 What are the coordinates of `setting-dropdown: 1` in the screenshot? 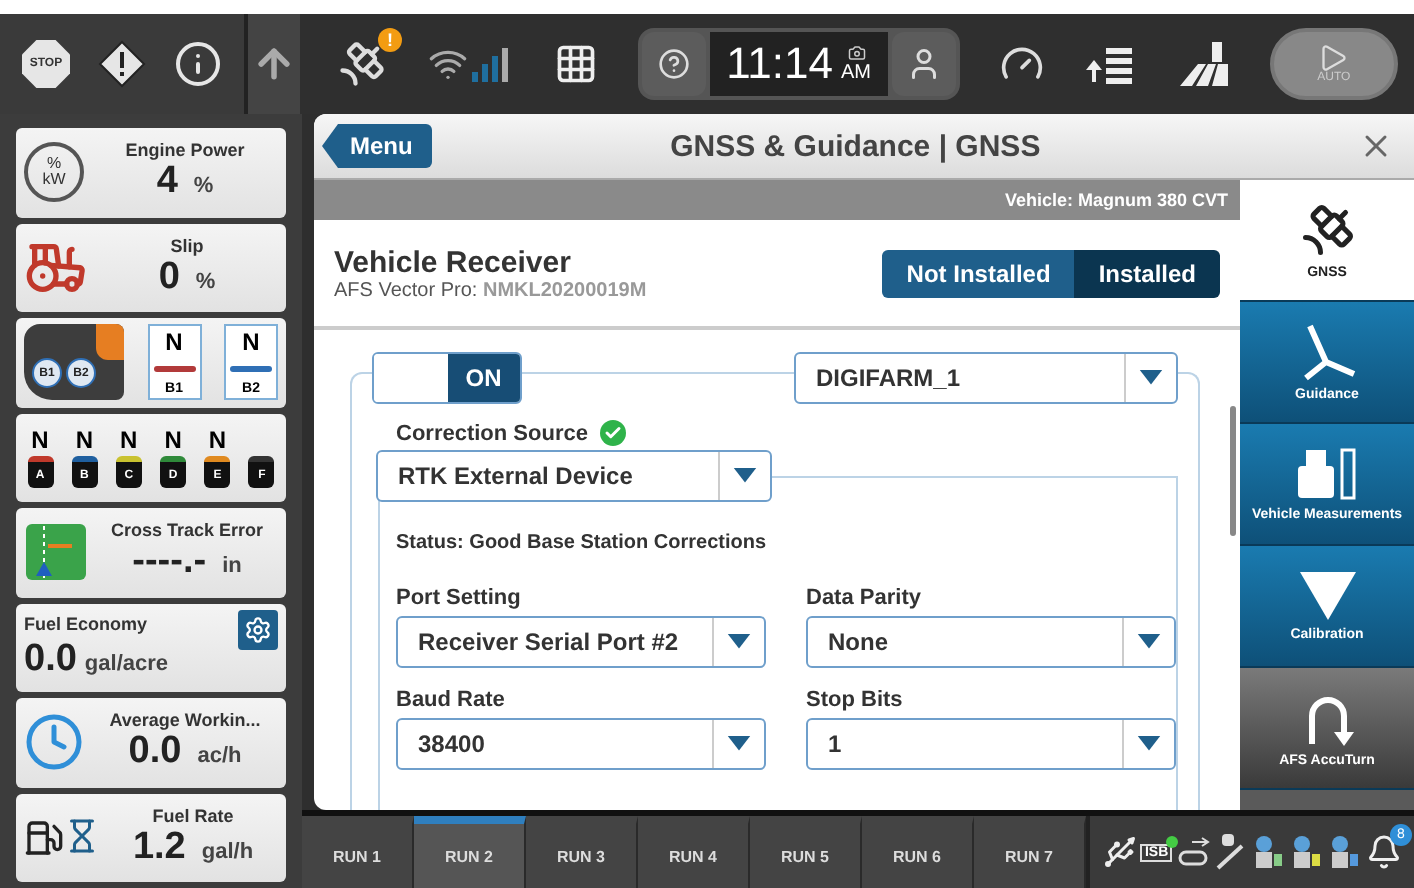 It's located at (991, 744).